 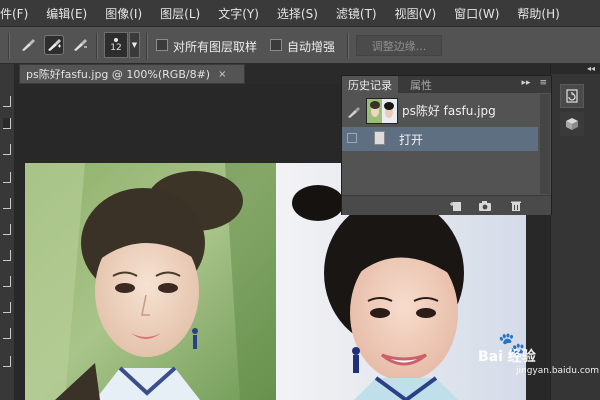 I want to click on menu-view: 视图(V), so click(x=416, y=13).